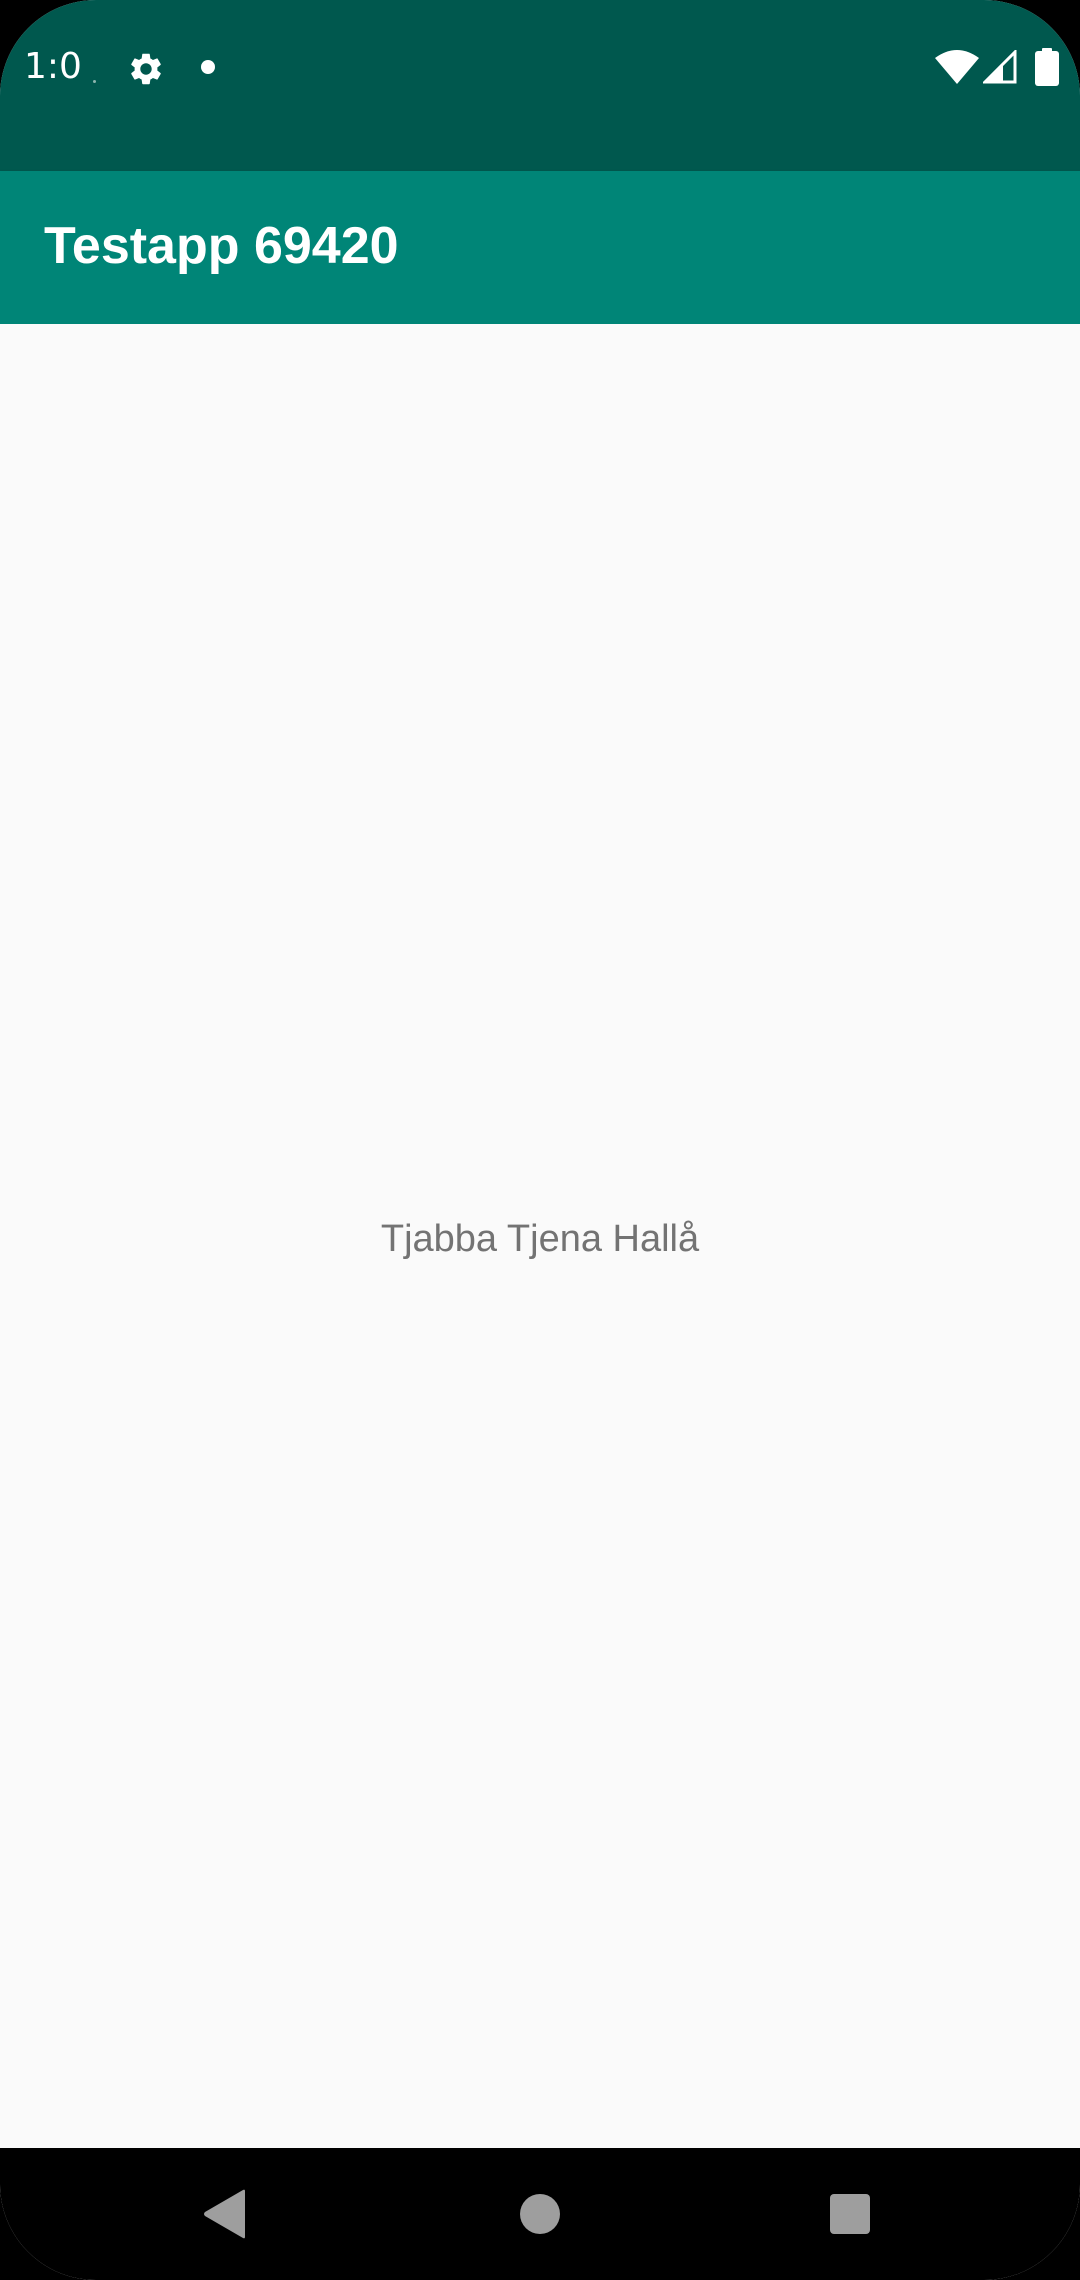 This screenshot has width=1080, height=2280. I want to click on gear-icon, so click(146, 69).